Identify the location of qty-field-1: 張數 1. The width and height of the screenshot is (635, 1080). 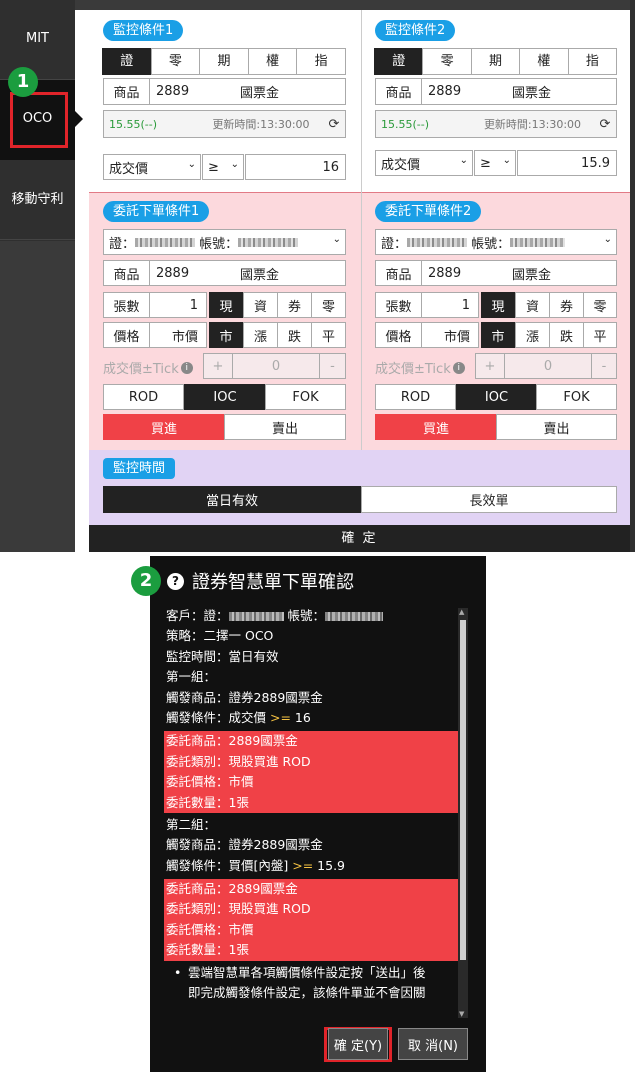
(155, 305).